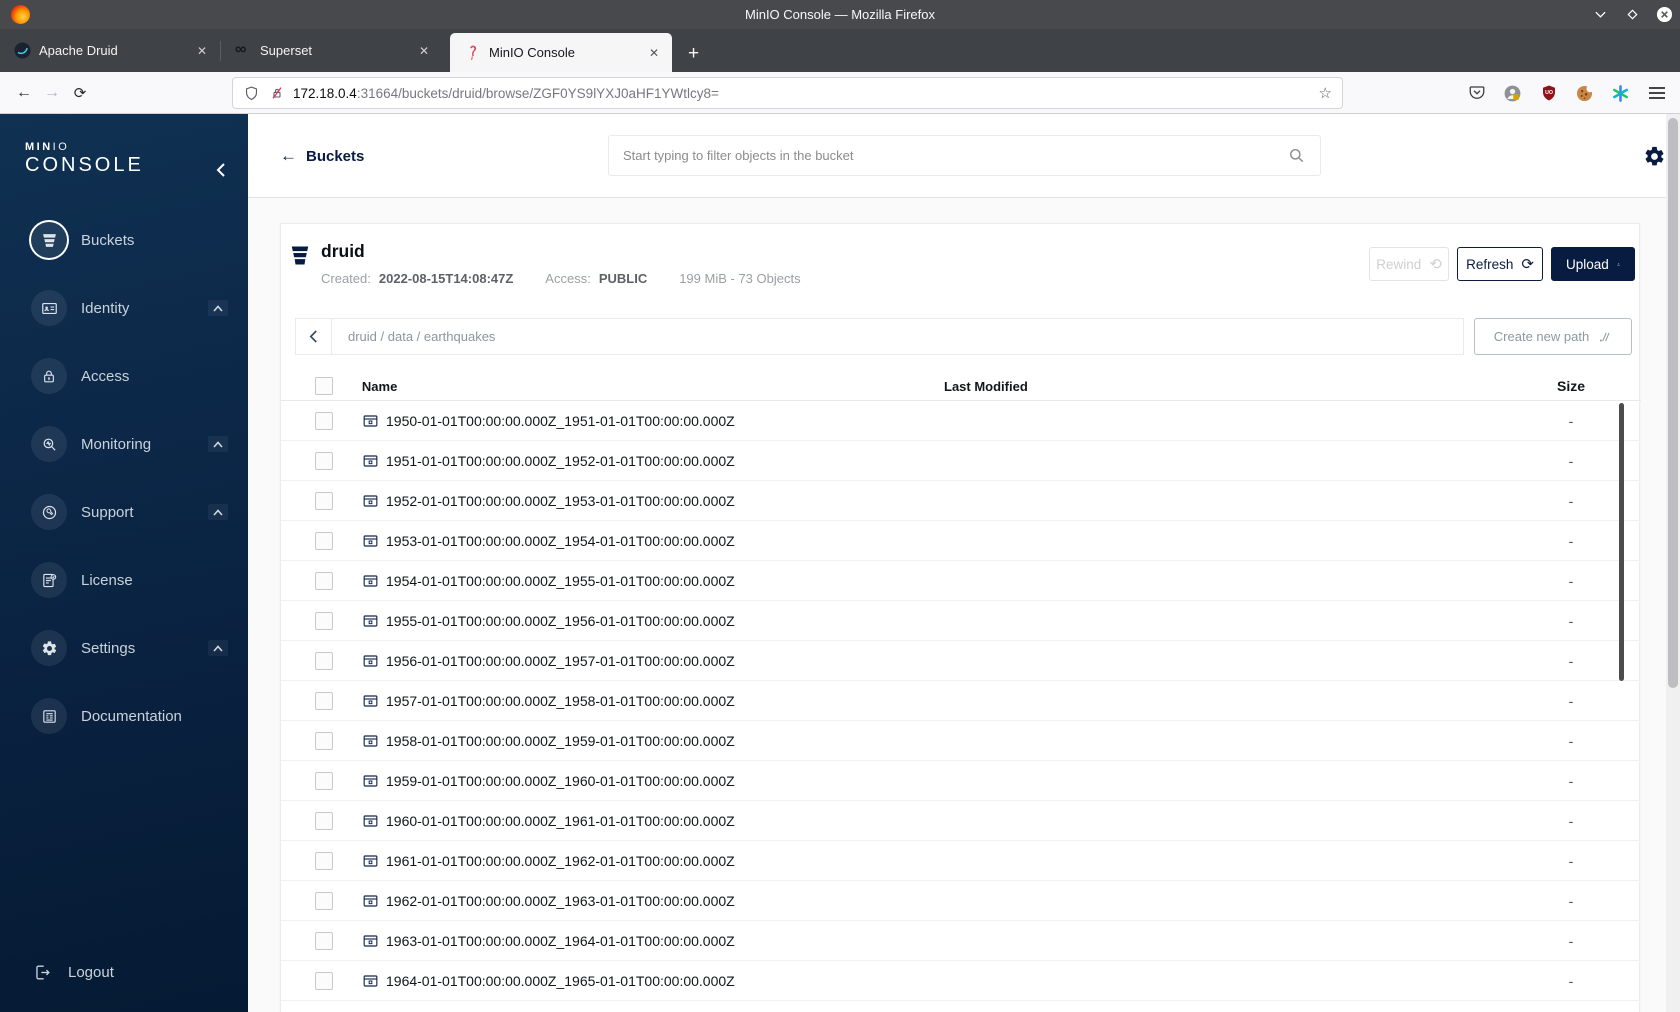 This screenshot has height=1012, width=1680. Describe the element at coordinates (1673, 403) in the screenshot. I see `page-scrollbar-thumb` at that location.